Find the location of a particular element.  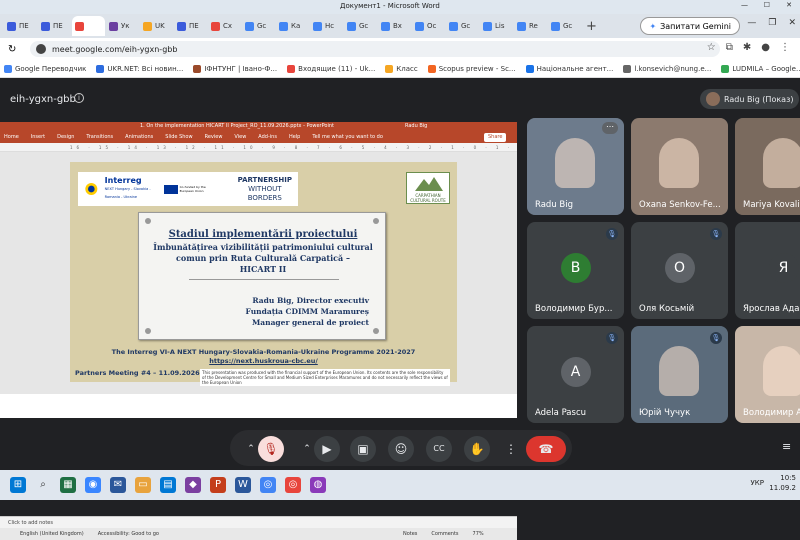

ppt-ribbon-tab: Home is located at coordinates (11, 137).